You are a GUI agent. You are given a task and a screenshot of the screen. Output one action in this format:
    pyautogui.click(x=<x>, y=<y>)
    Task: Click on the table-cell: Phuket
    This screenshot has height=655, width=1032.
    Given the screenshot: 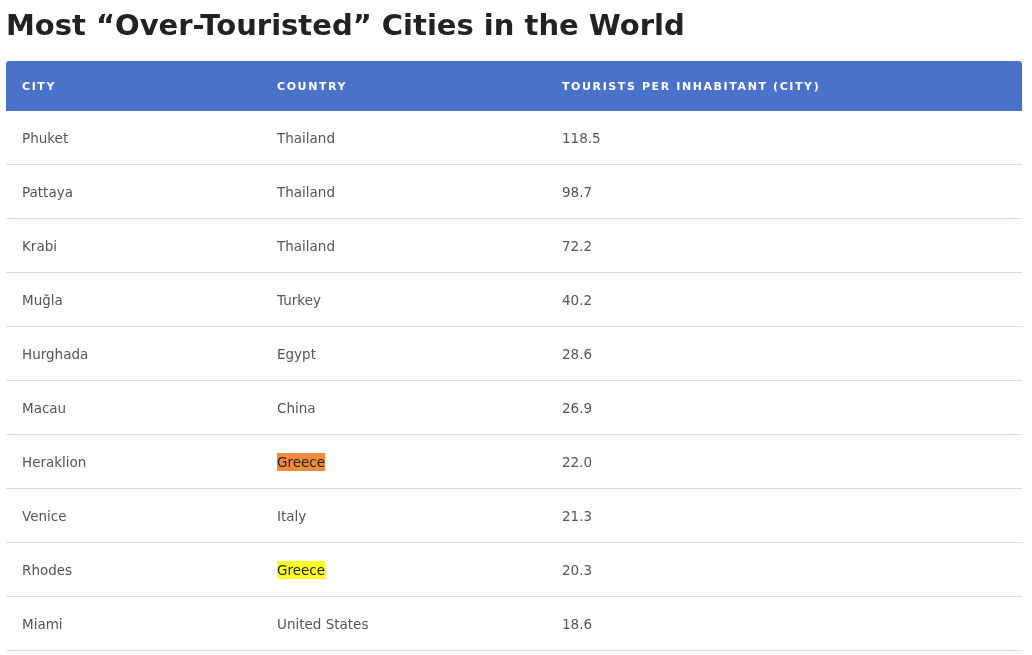 What is the action you would take?
    pyautogui.click(x=133, y=138)
    